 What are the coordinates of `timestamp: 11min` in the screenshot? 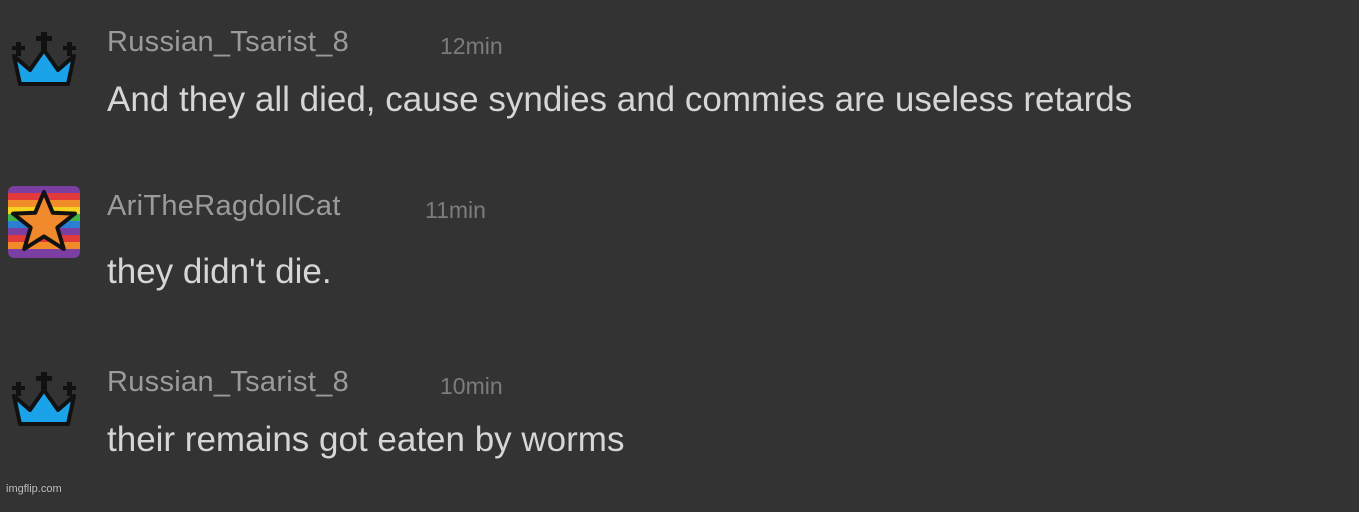 It's located at (455, 210).